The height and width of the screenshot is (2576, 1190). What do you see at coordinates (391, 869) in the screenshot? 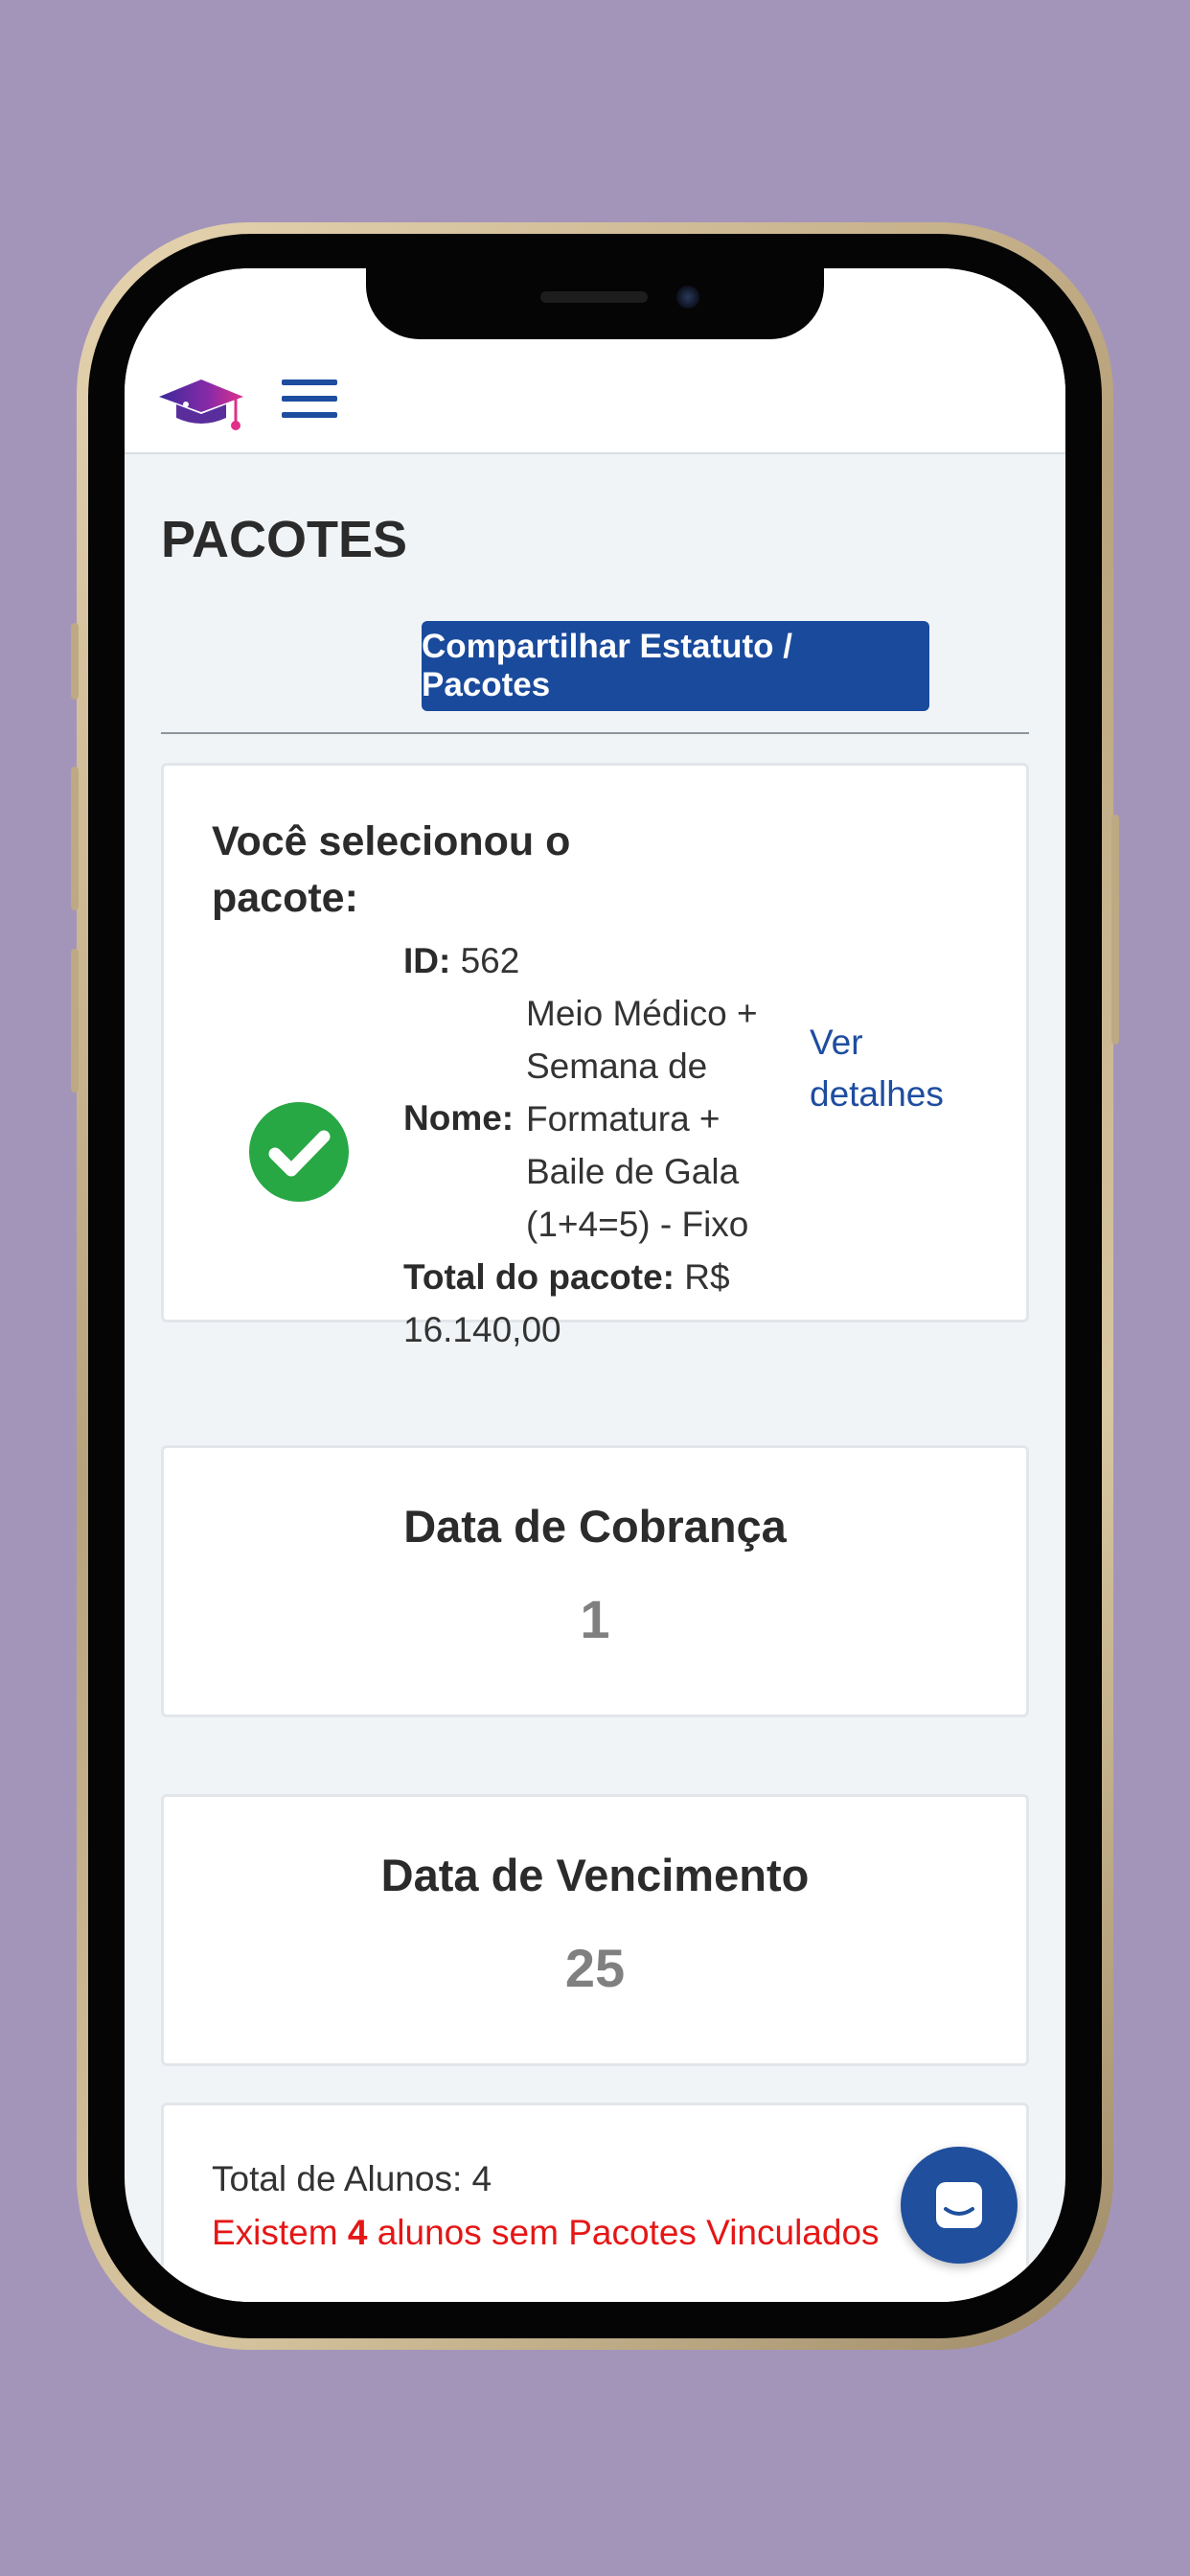
I see `selected-package-heading: Você selecionou o pacote:` at bounding box center [391, 869].